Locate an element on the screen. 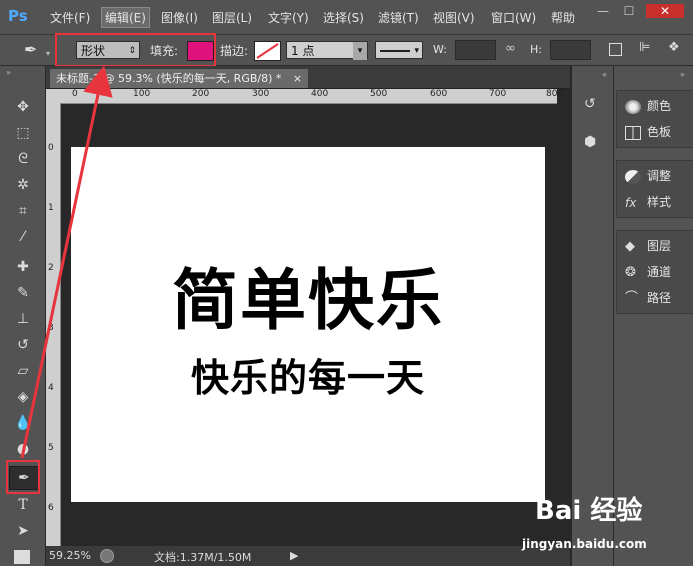 This screenshot has height=566, width=693. baidu-watermark: Bai 经验 is located at coordinates (589, 511).